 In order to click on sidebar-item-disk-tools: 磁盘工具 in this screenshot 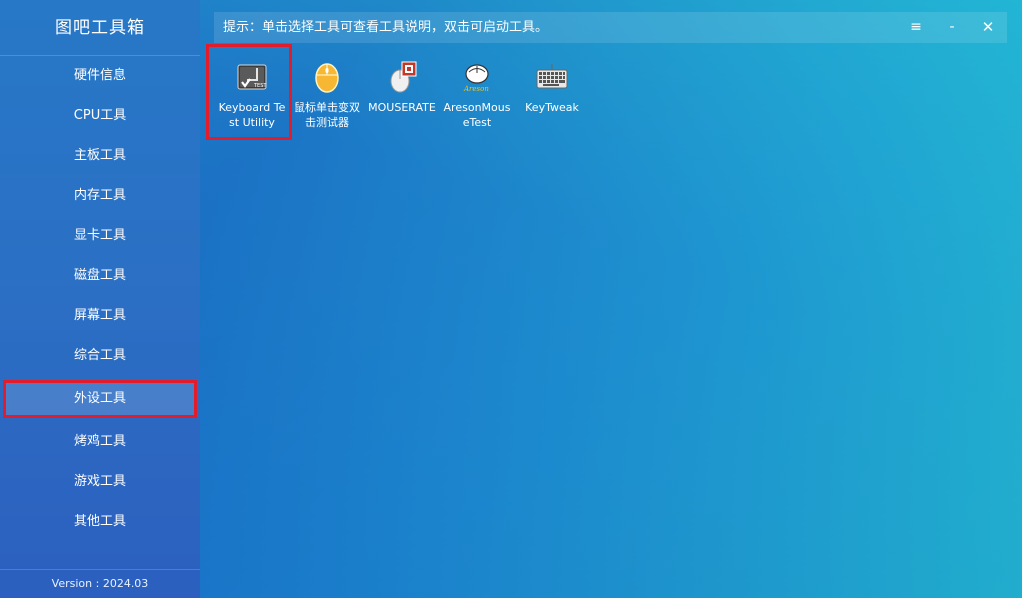, I will do `click(100, 276)`.